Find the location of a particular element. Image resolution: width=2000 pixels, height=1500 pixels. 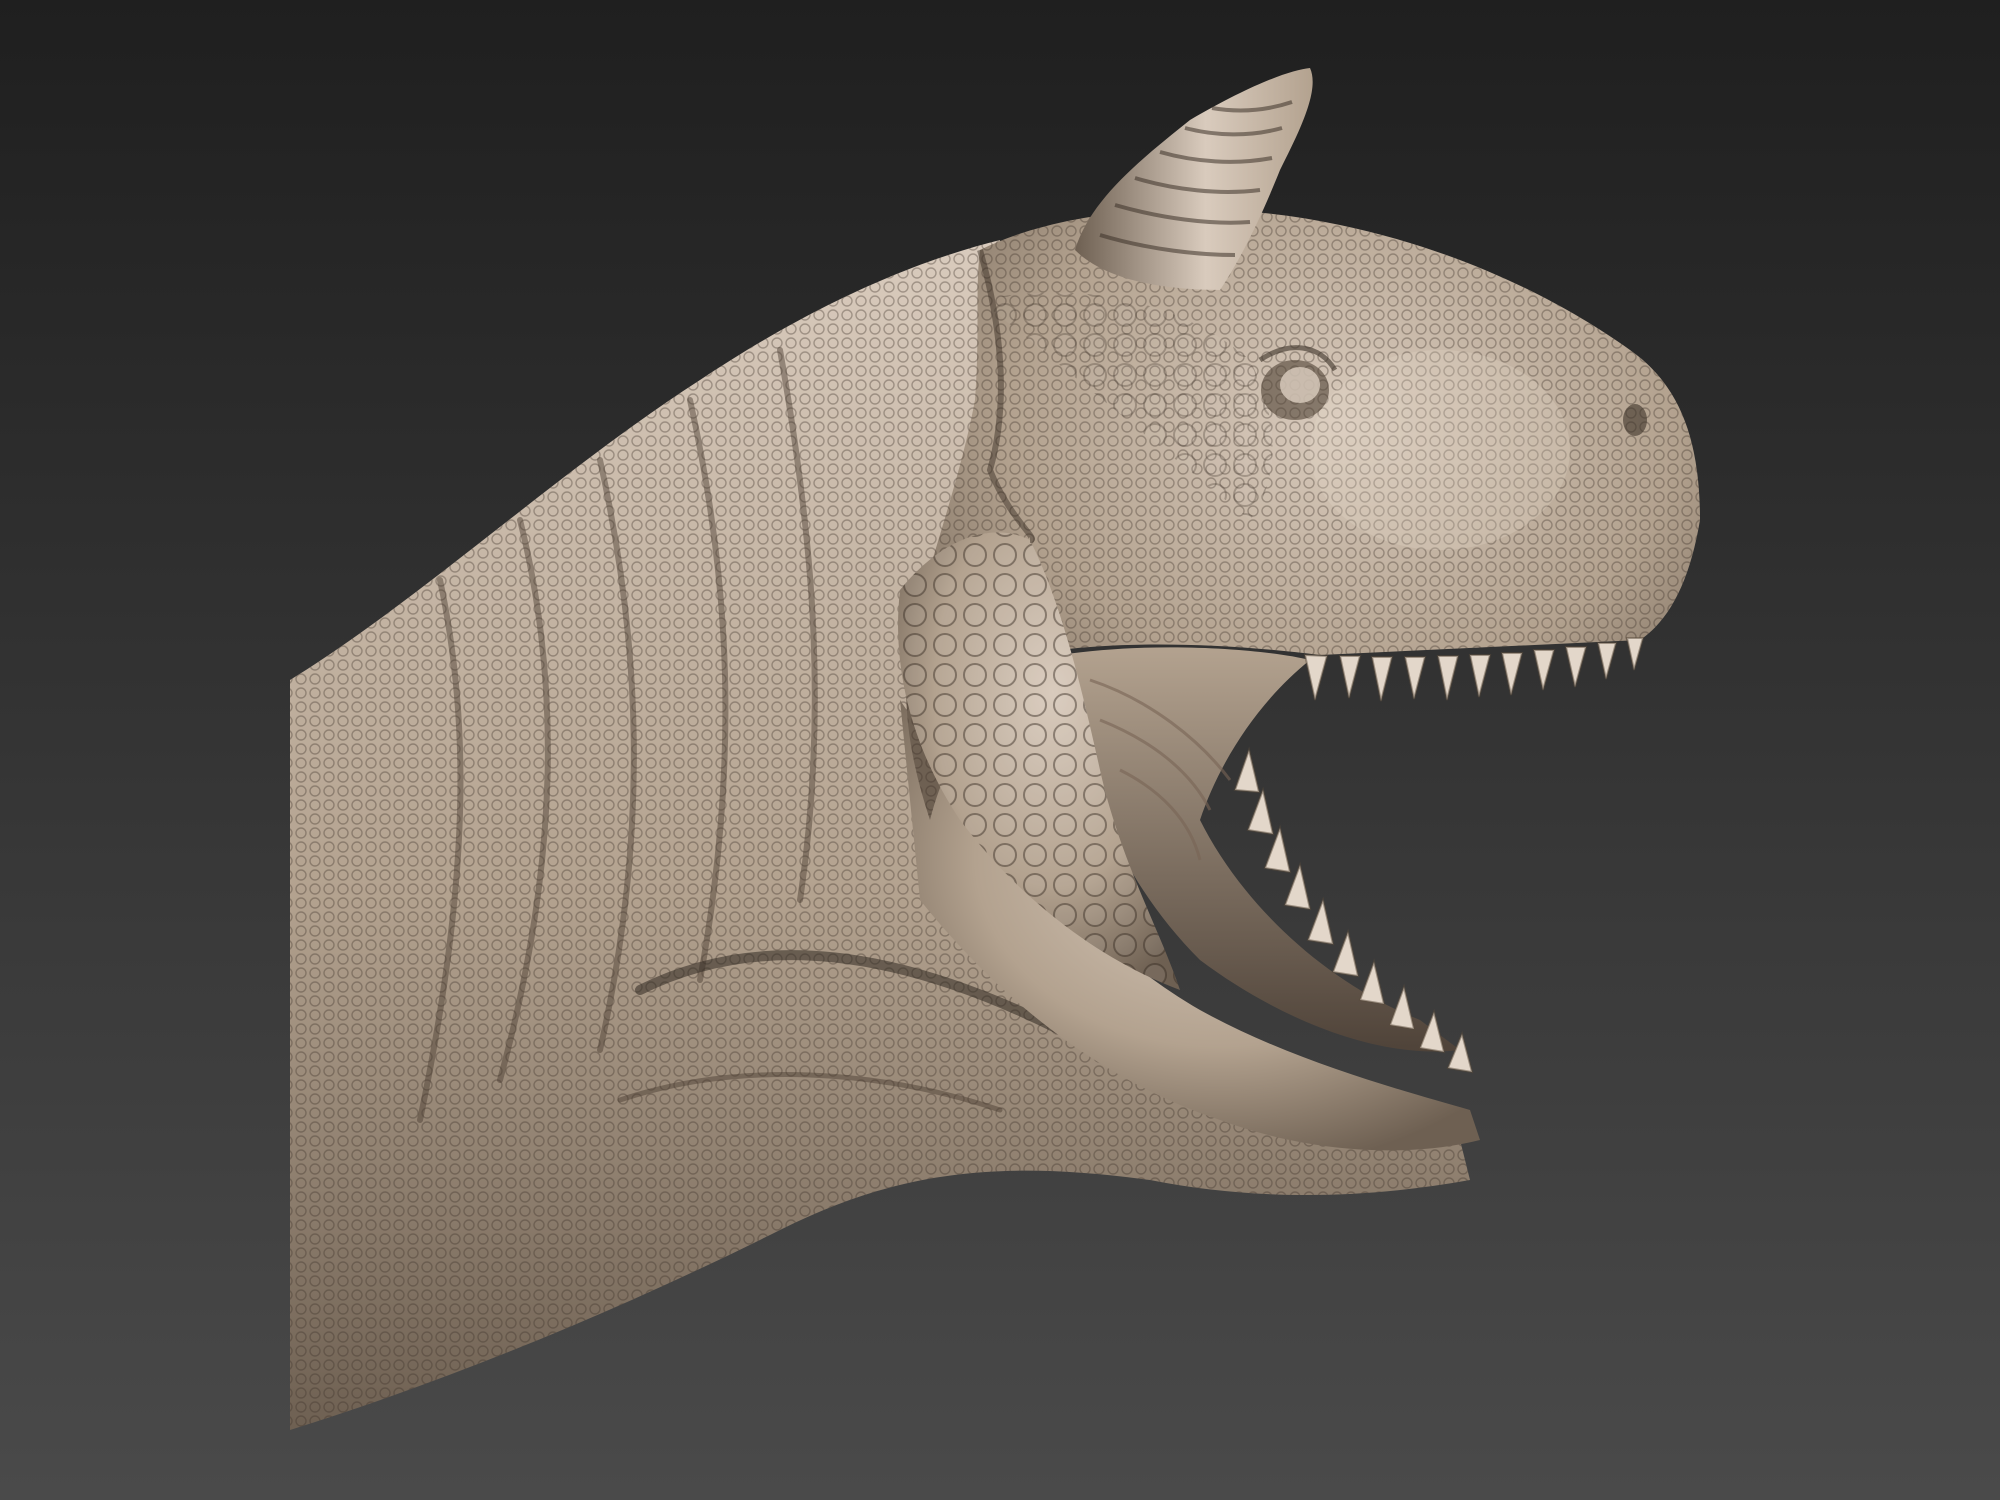

nostril is located at coordinates (1635, 420).